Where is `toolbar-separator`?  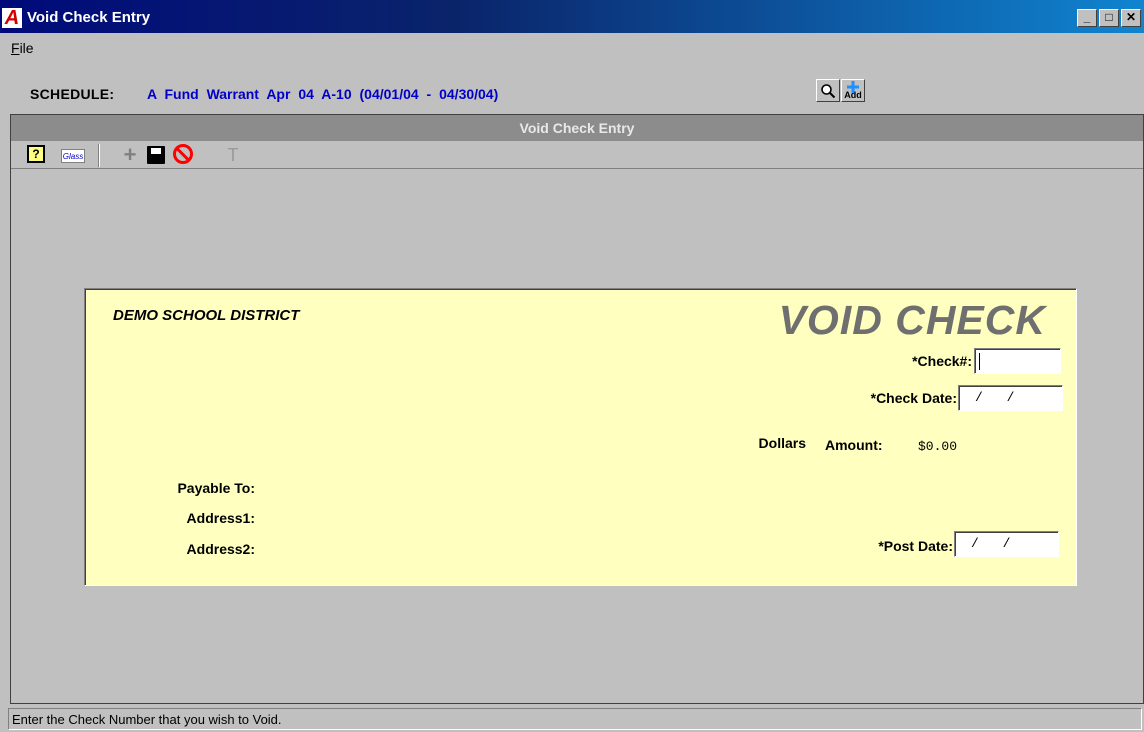
toolbar-separator is located at coordinates (99, 155).